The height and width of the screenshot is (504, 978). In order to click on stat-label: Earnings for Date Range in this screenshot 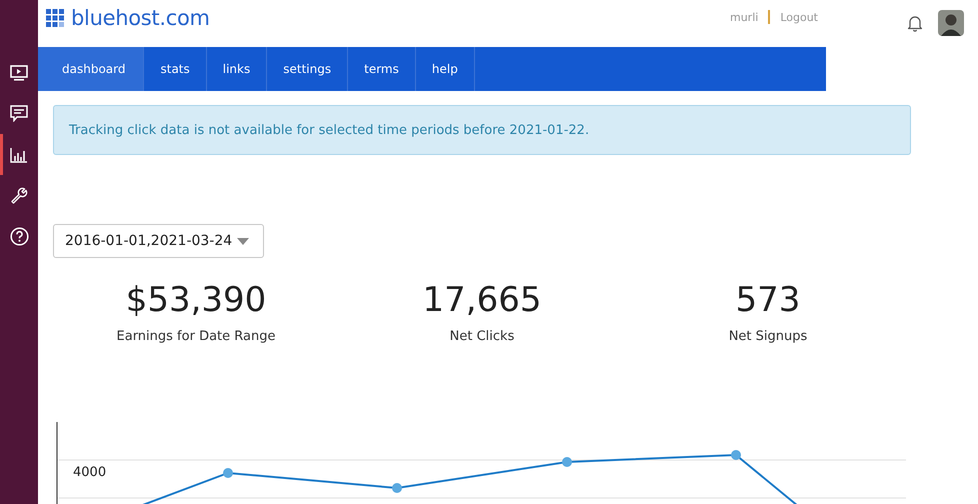, I will do `click(196, 336)`.